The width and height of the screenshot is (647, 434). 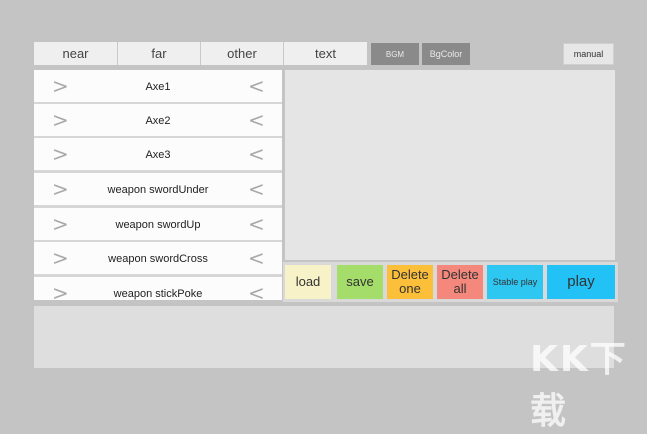 I want to click on bgcolor-button: BgColor, so click(x=446, y=54).